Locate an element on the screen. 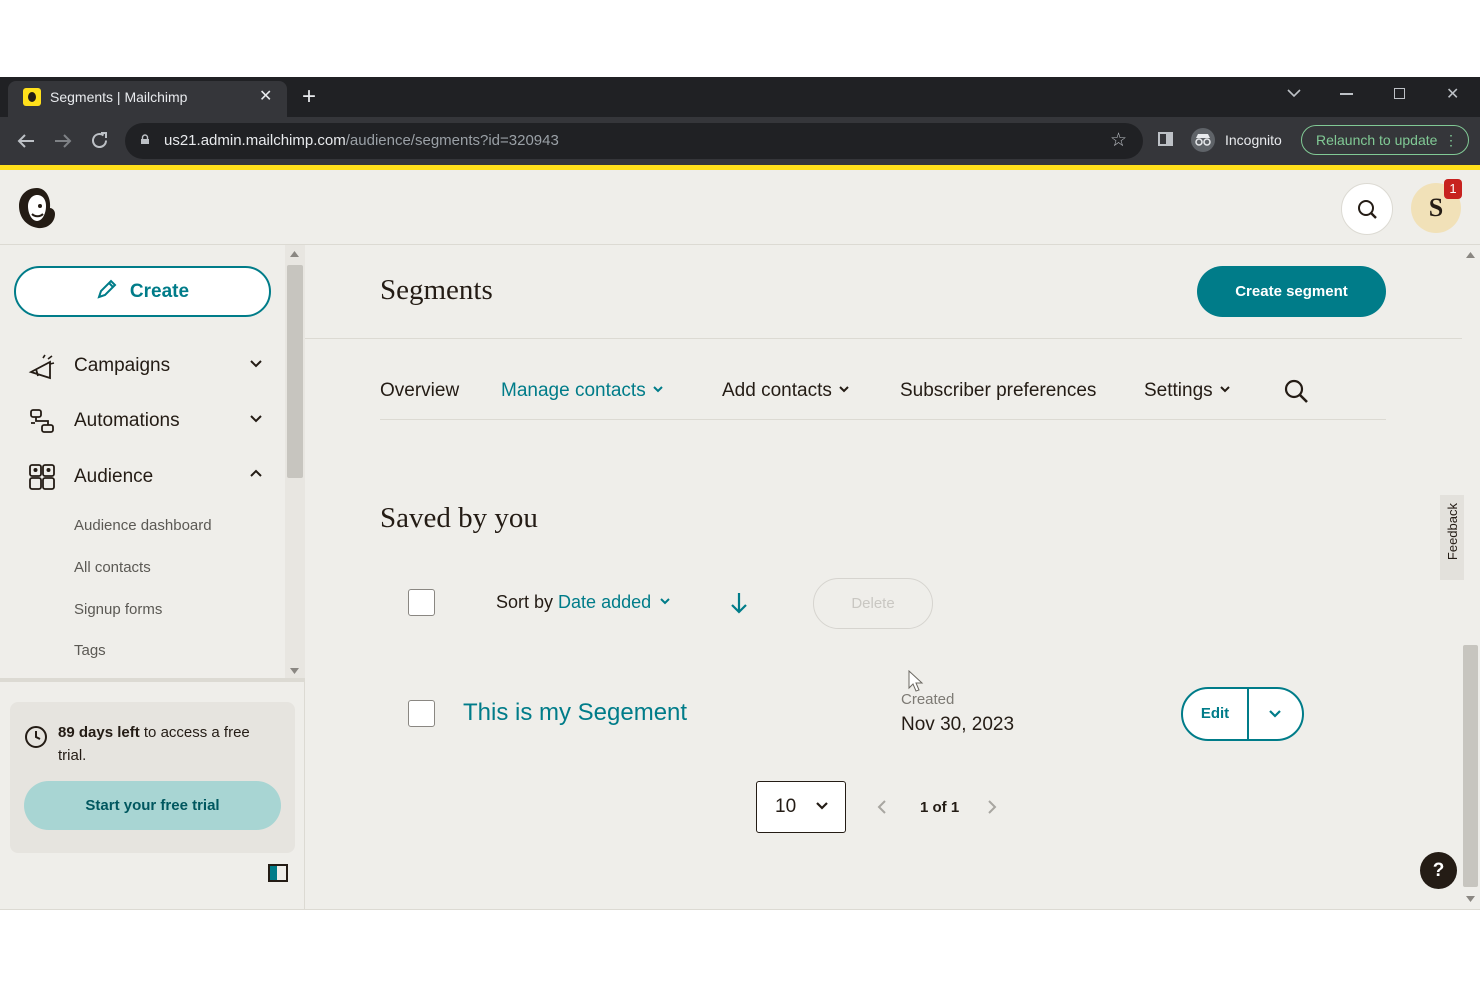  app-header is located at coordinates (740, 207).